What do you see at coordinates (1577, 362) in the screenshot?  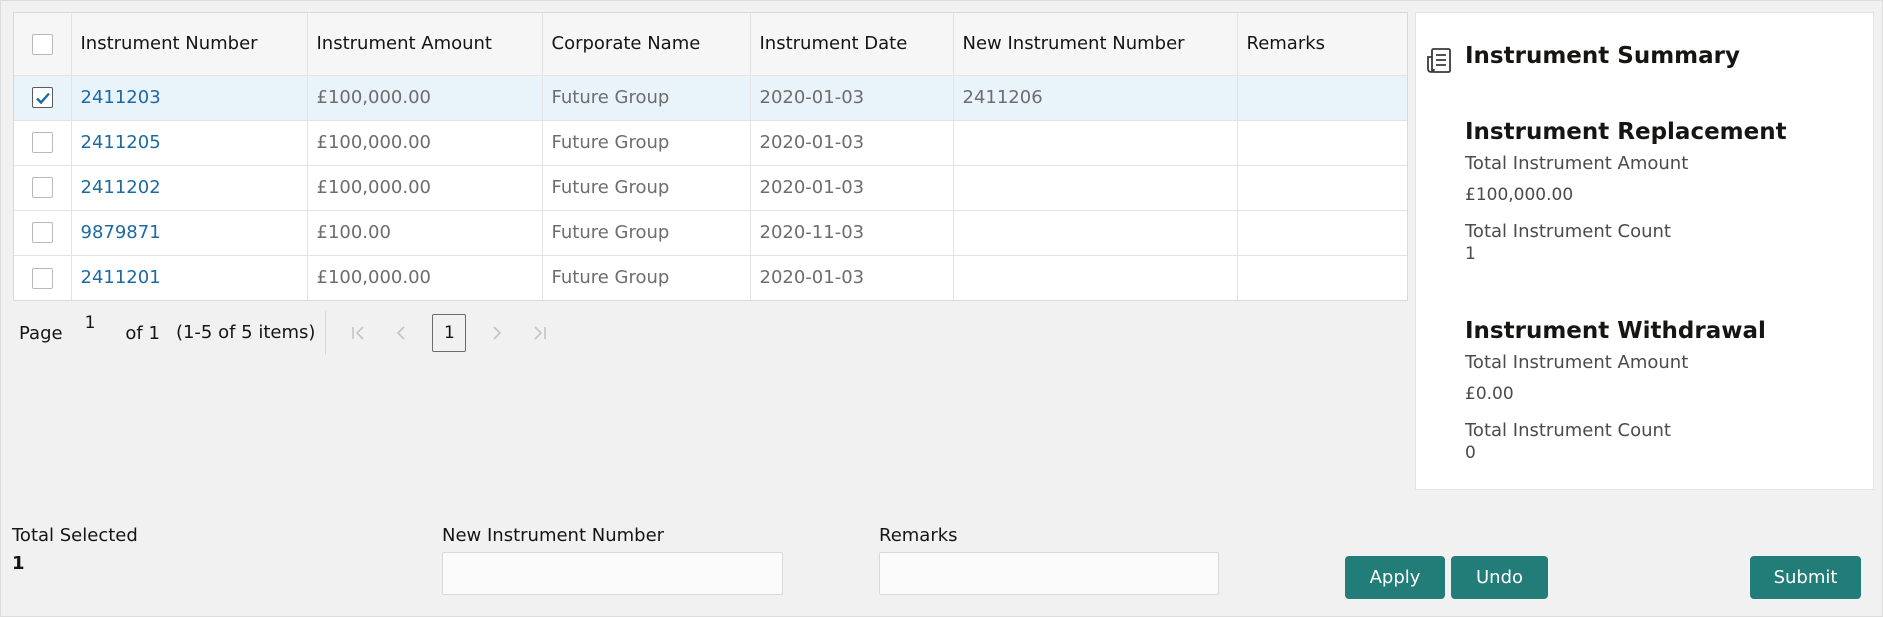 I see `withdrawal-amount-label: Total Instrument Amount` at bounding box center [1577, 362].